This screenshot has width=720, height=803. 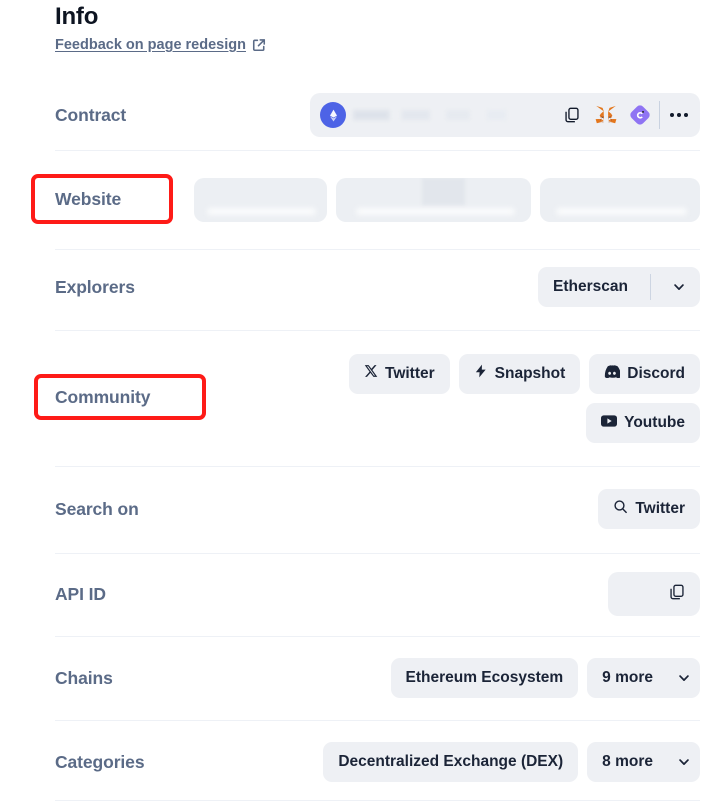 I want to click on community-chip-twitter: Twitter, so click(x=399, y=373).